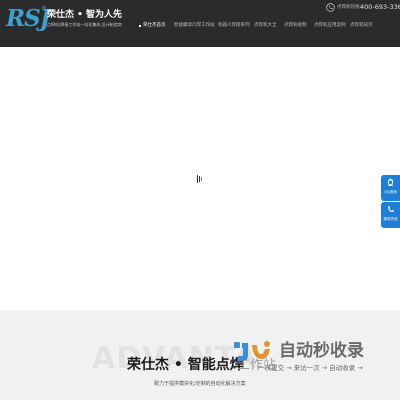 Image resolution: width=400 pixels, height=400 pixels. What do you see at coordinates (295, 26) in the screenshot?
I see `nav-item-videos: 点焊机视频` at bounding box center [295, 26].